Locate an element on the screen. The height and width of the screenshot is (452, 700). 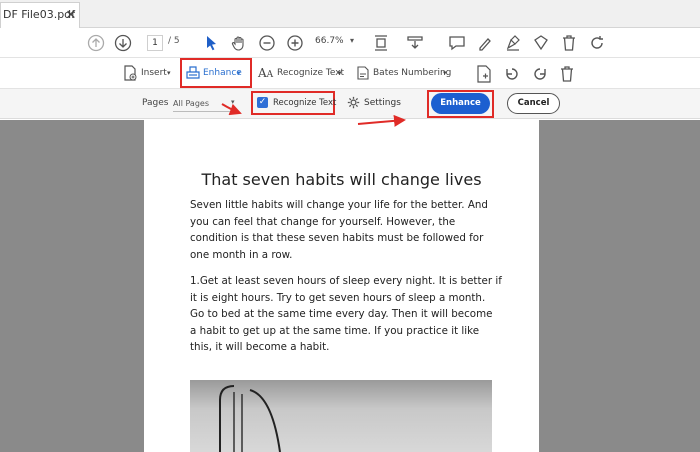
page-number-input: 1 is located at coordinates (155, 43).